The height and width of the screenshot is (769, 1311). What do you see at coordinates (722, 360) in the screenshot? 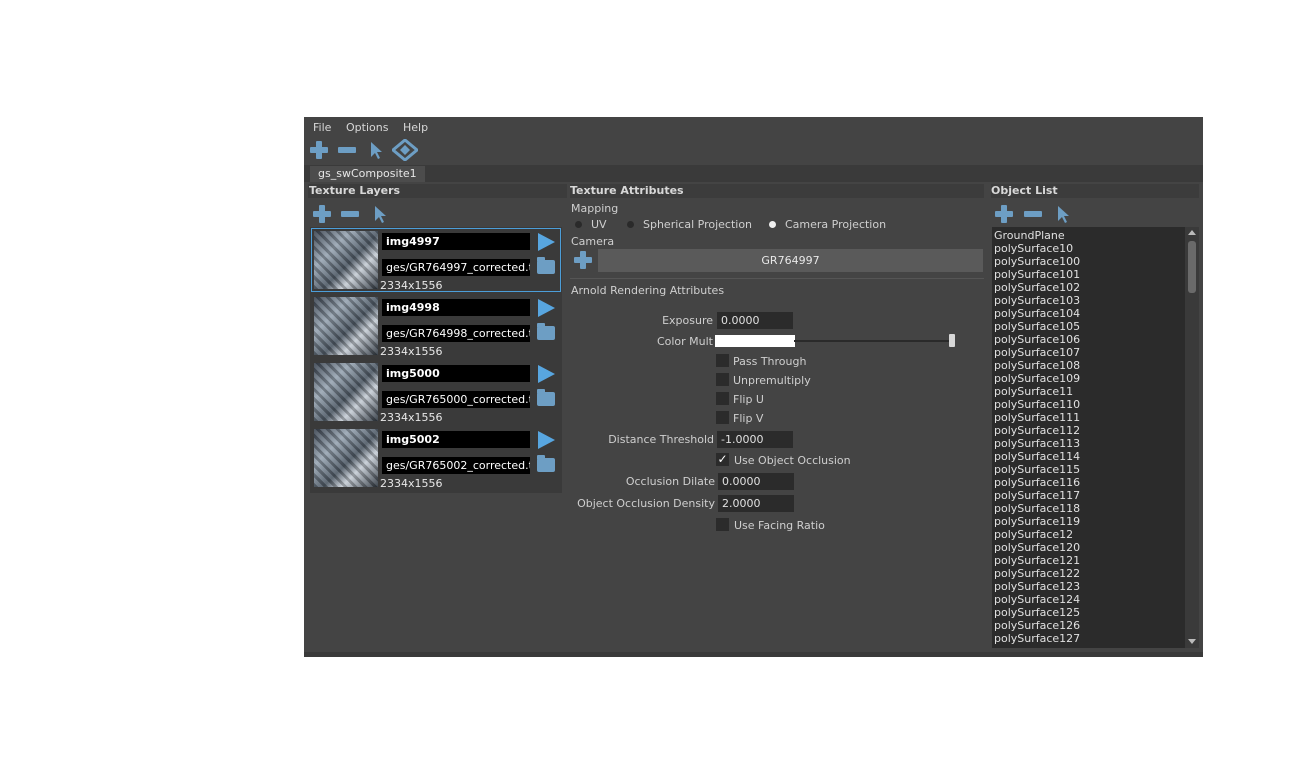
I see `pass-through-checkbox` at bounding box center [722, 360].